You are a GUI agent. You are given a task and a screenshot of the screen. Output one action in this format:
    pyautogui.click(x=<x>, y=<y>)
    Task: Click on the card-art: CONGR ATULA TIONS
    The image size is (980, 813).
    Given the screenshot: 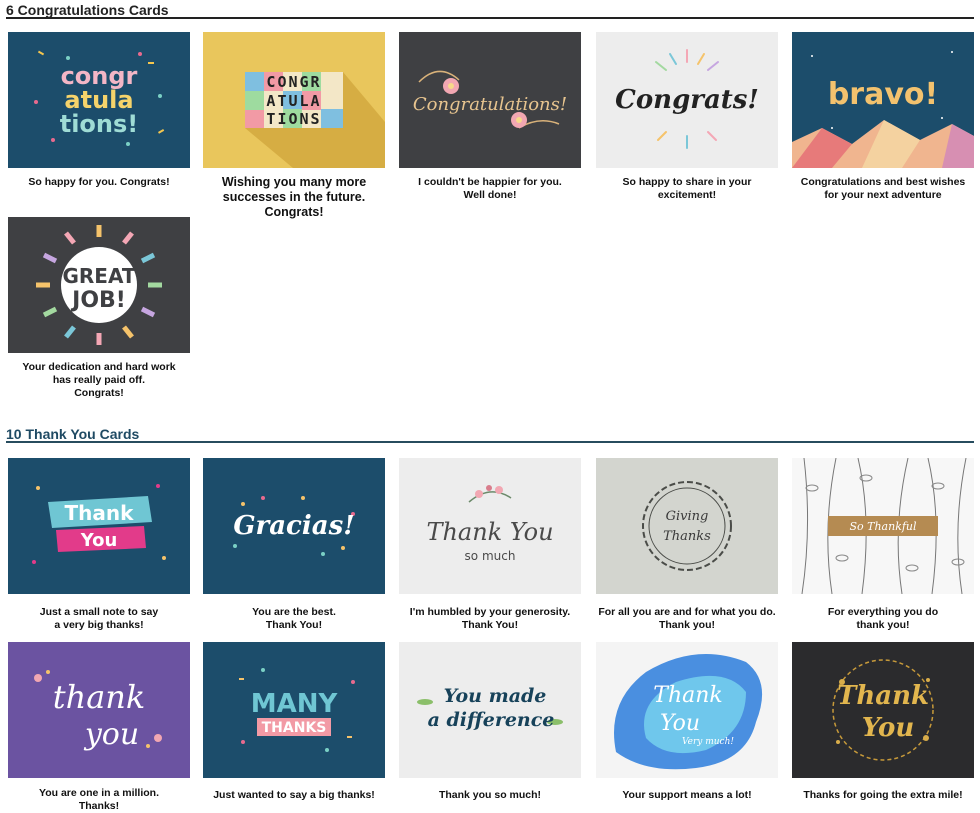 What is the action you would take?
    pyautogui.click(x=294, y=100)
    